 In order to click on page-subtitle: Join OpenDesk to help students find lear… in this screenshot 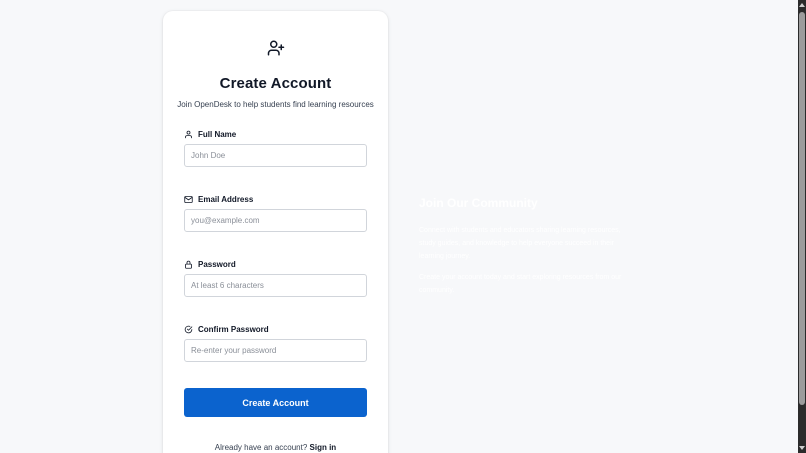, I will do `click(275, 104)`.